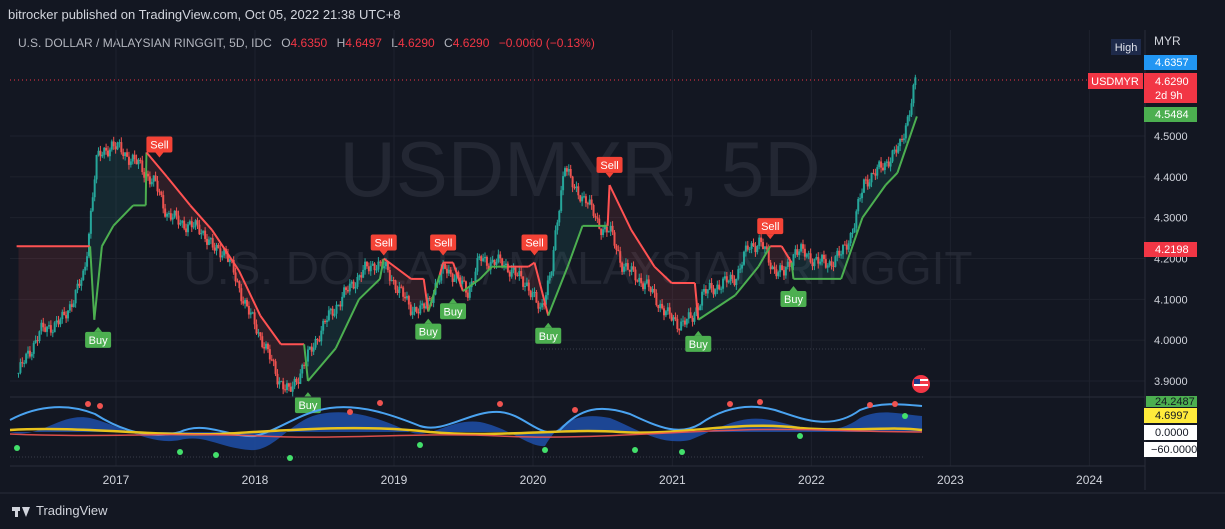 The image size is (1225, 529). Describe the element at coordinates (1126, 47) in the screenshot. I see `high-tag-bg` at that location.